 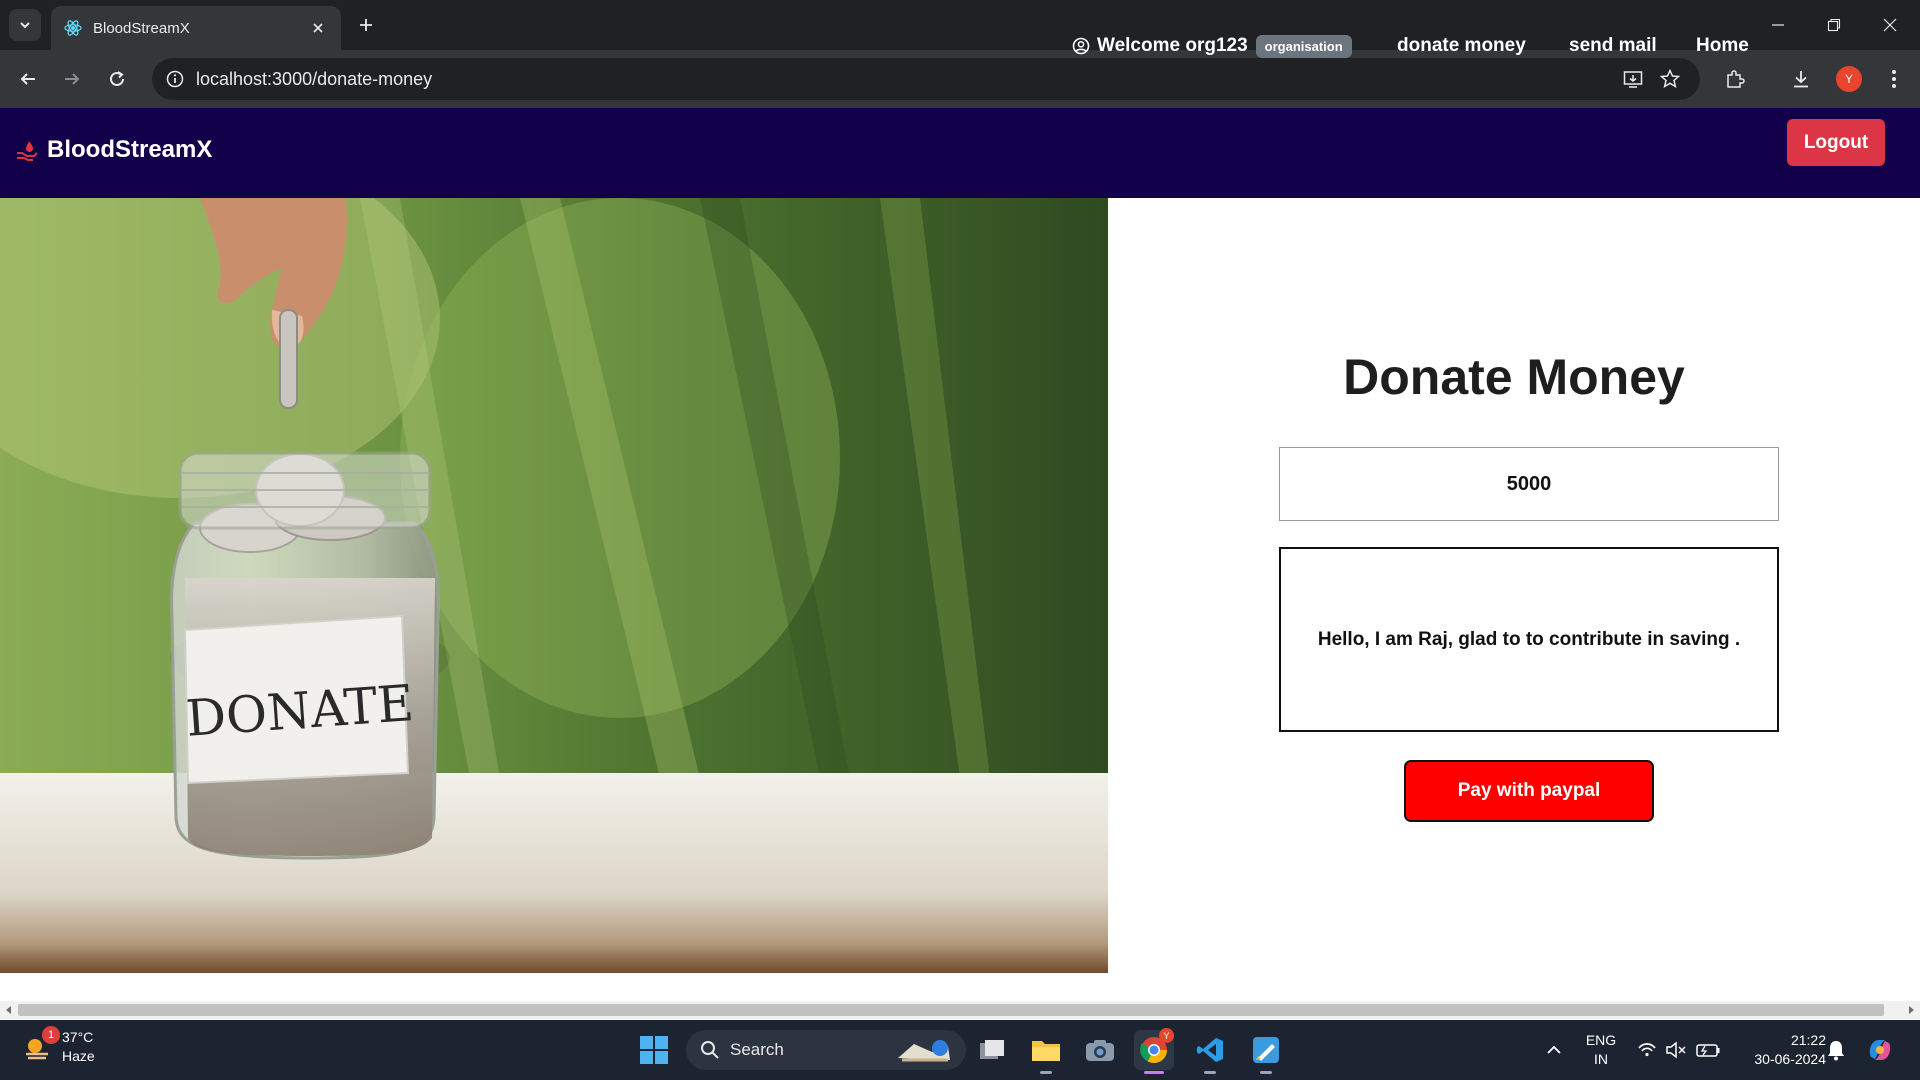 I want to click on windows-logo-icon, so click(x=654, y=1050).